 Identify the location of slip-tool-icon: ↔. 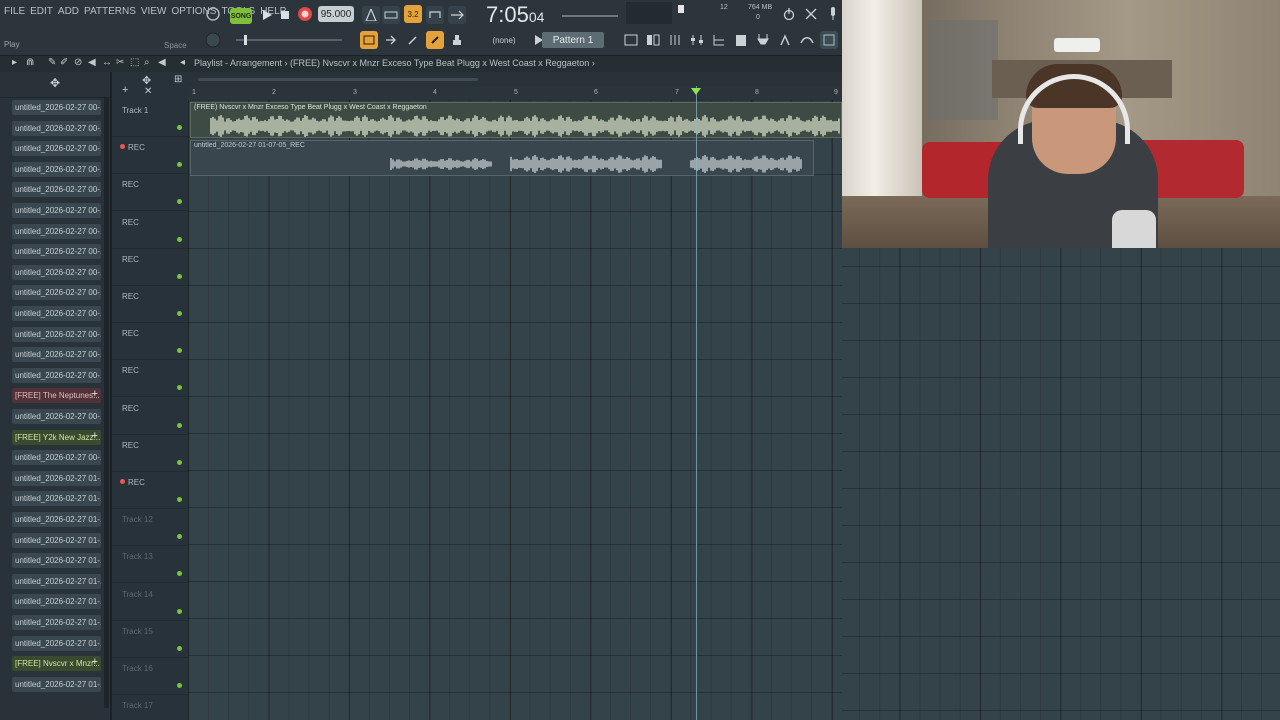
(107, 62).